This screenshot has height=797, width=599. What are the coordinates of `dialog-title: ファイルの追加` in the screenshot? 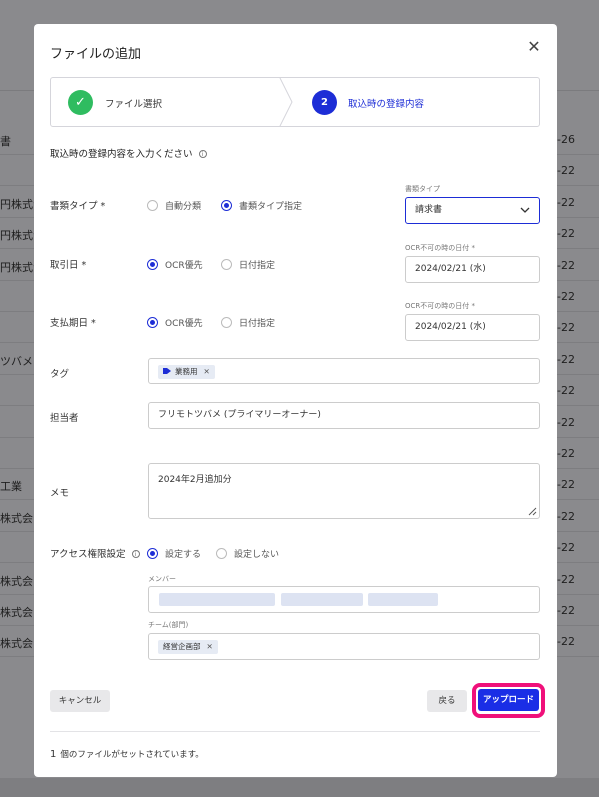 It's located at (96, 54).